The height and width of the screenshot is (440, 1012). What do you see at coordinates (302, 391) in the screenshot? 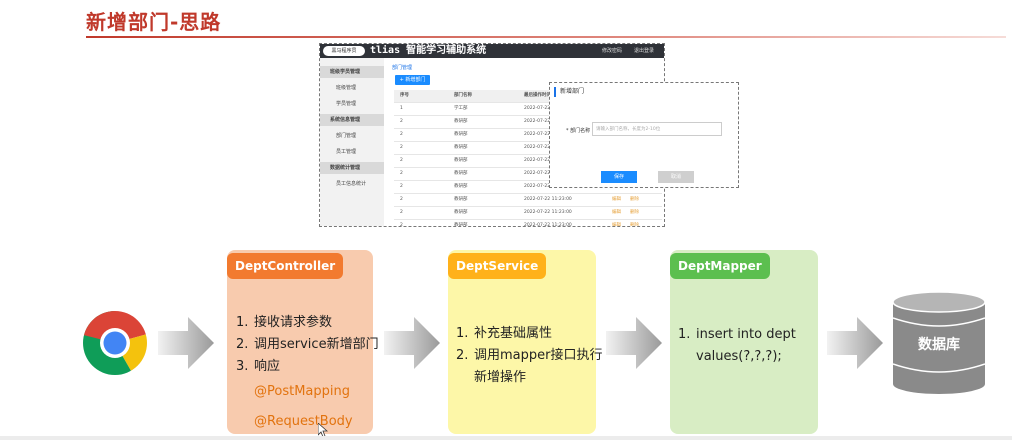
I see `annotation-post-mapping: @PostMapping` at bounding box center [302, 391].